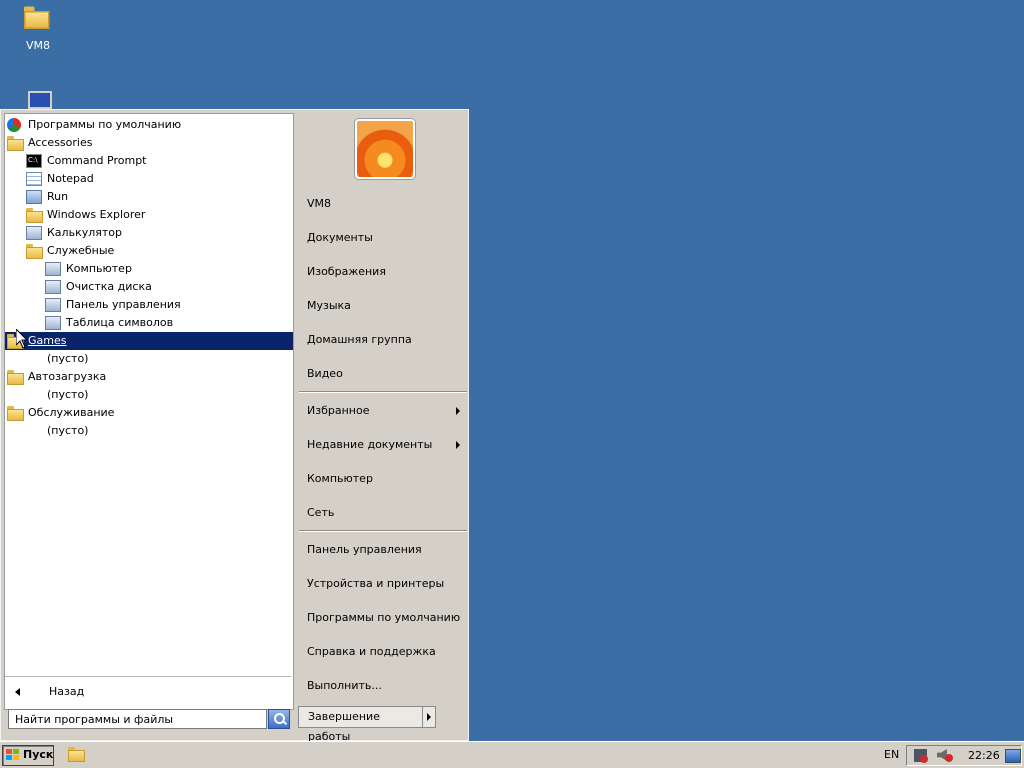 This screenshot has height=768, width=1024. I want to click on start-link: Программы по умолчанию, so click(383, 618).